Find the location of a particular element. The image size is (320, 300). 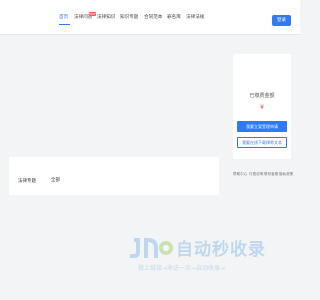

watermark-tagline: 做上链接→来访一次→自动收录→ is located at coordinates (182, 268).